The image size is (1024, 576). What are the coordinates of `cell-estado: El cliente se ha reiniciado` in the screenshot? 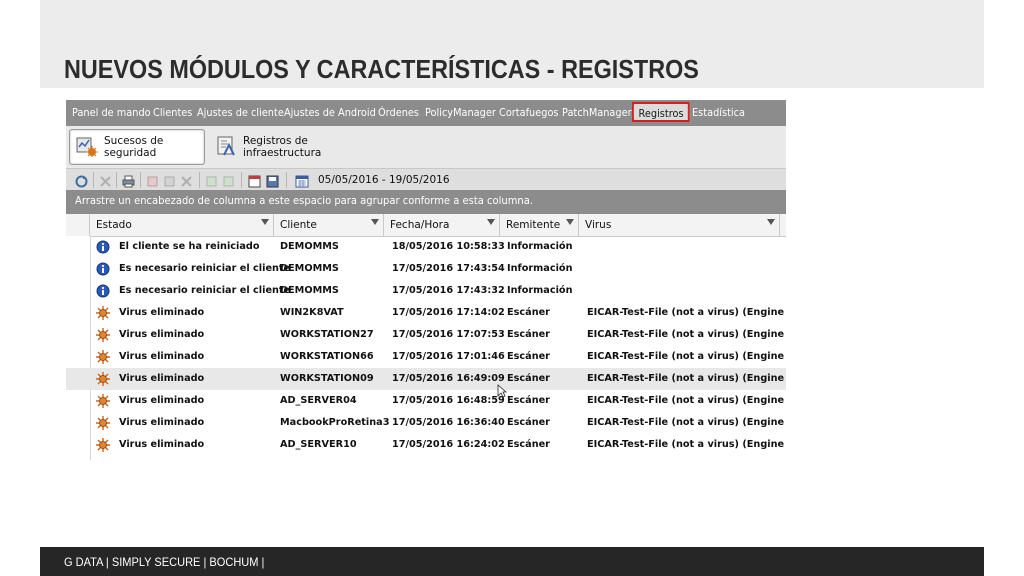 It's located at (189, 246).